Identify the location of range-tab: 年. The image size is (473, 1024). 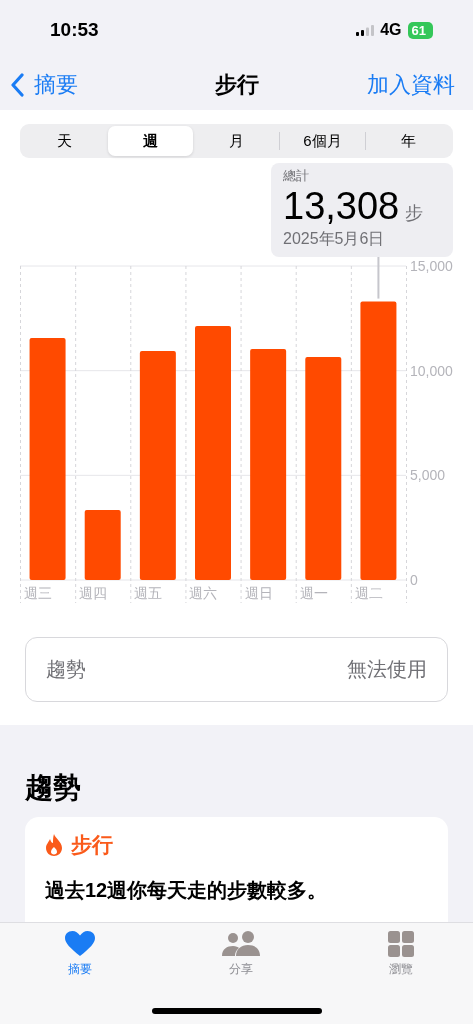
(408, 141).